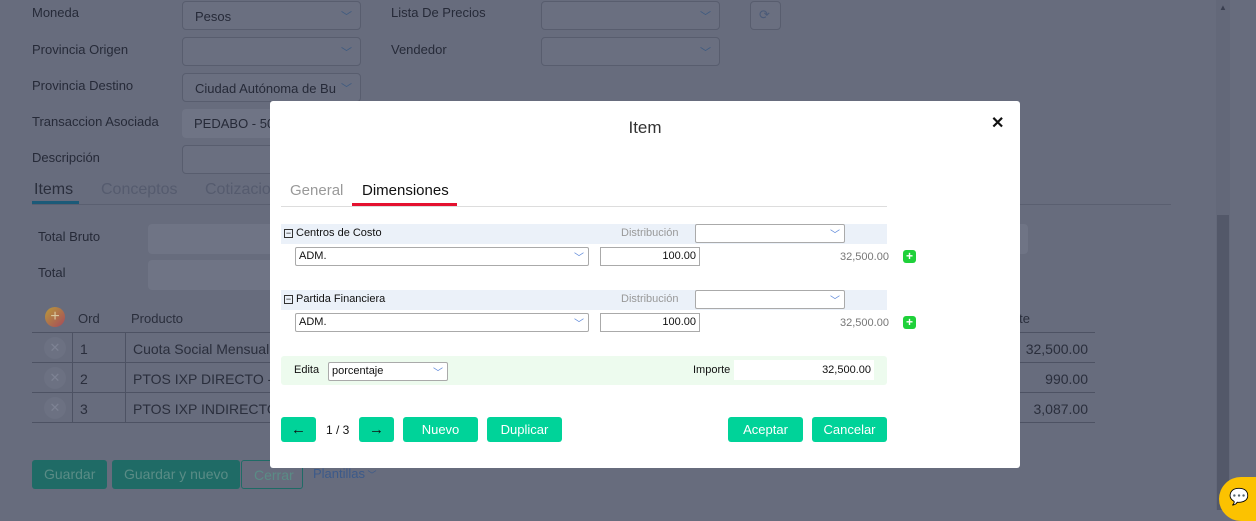  I want to click on refresh-icon: ⟳, so click(764, 14).